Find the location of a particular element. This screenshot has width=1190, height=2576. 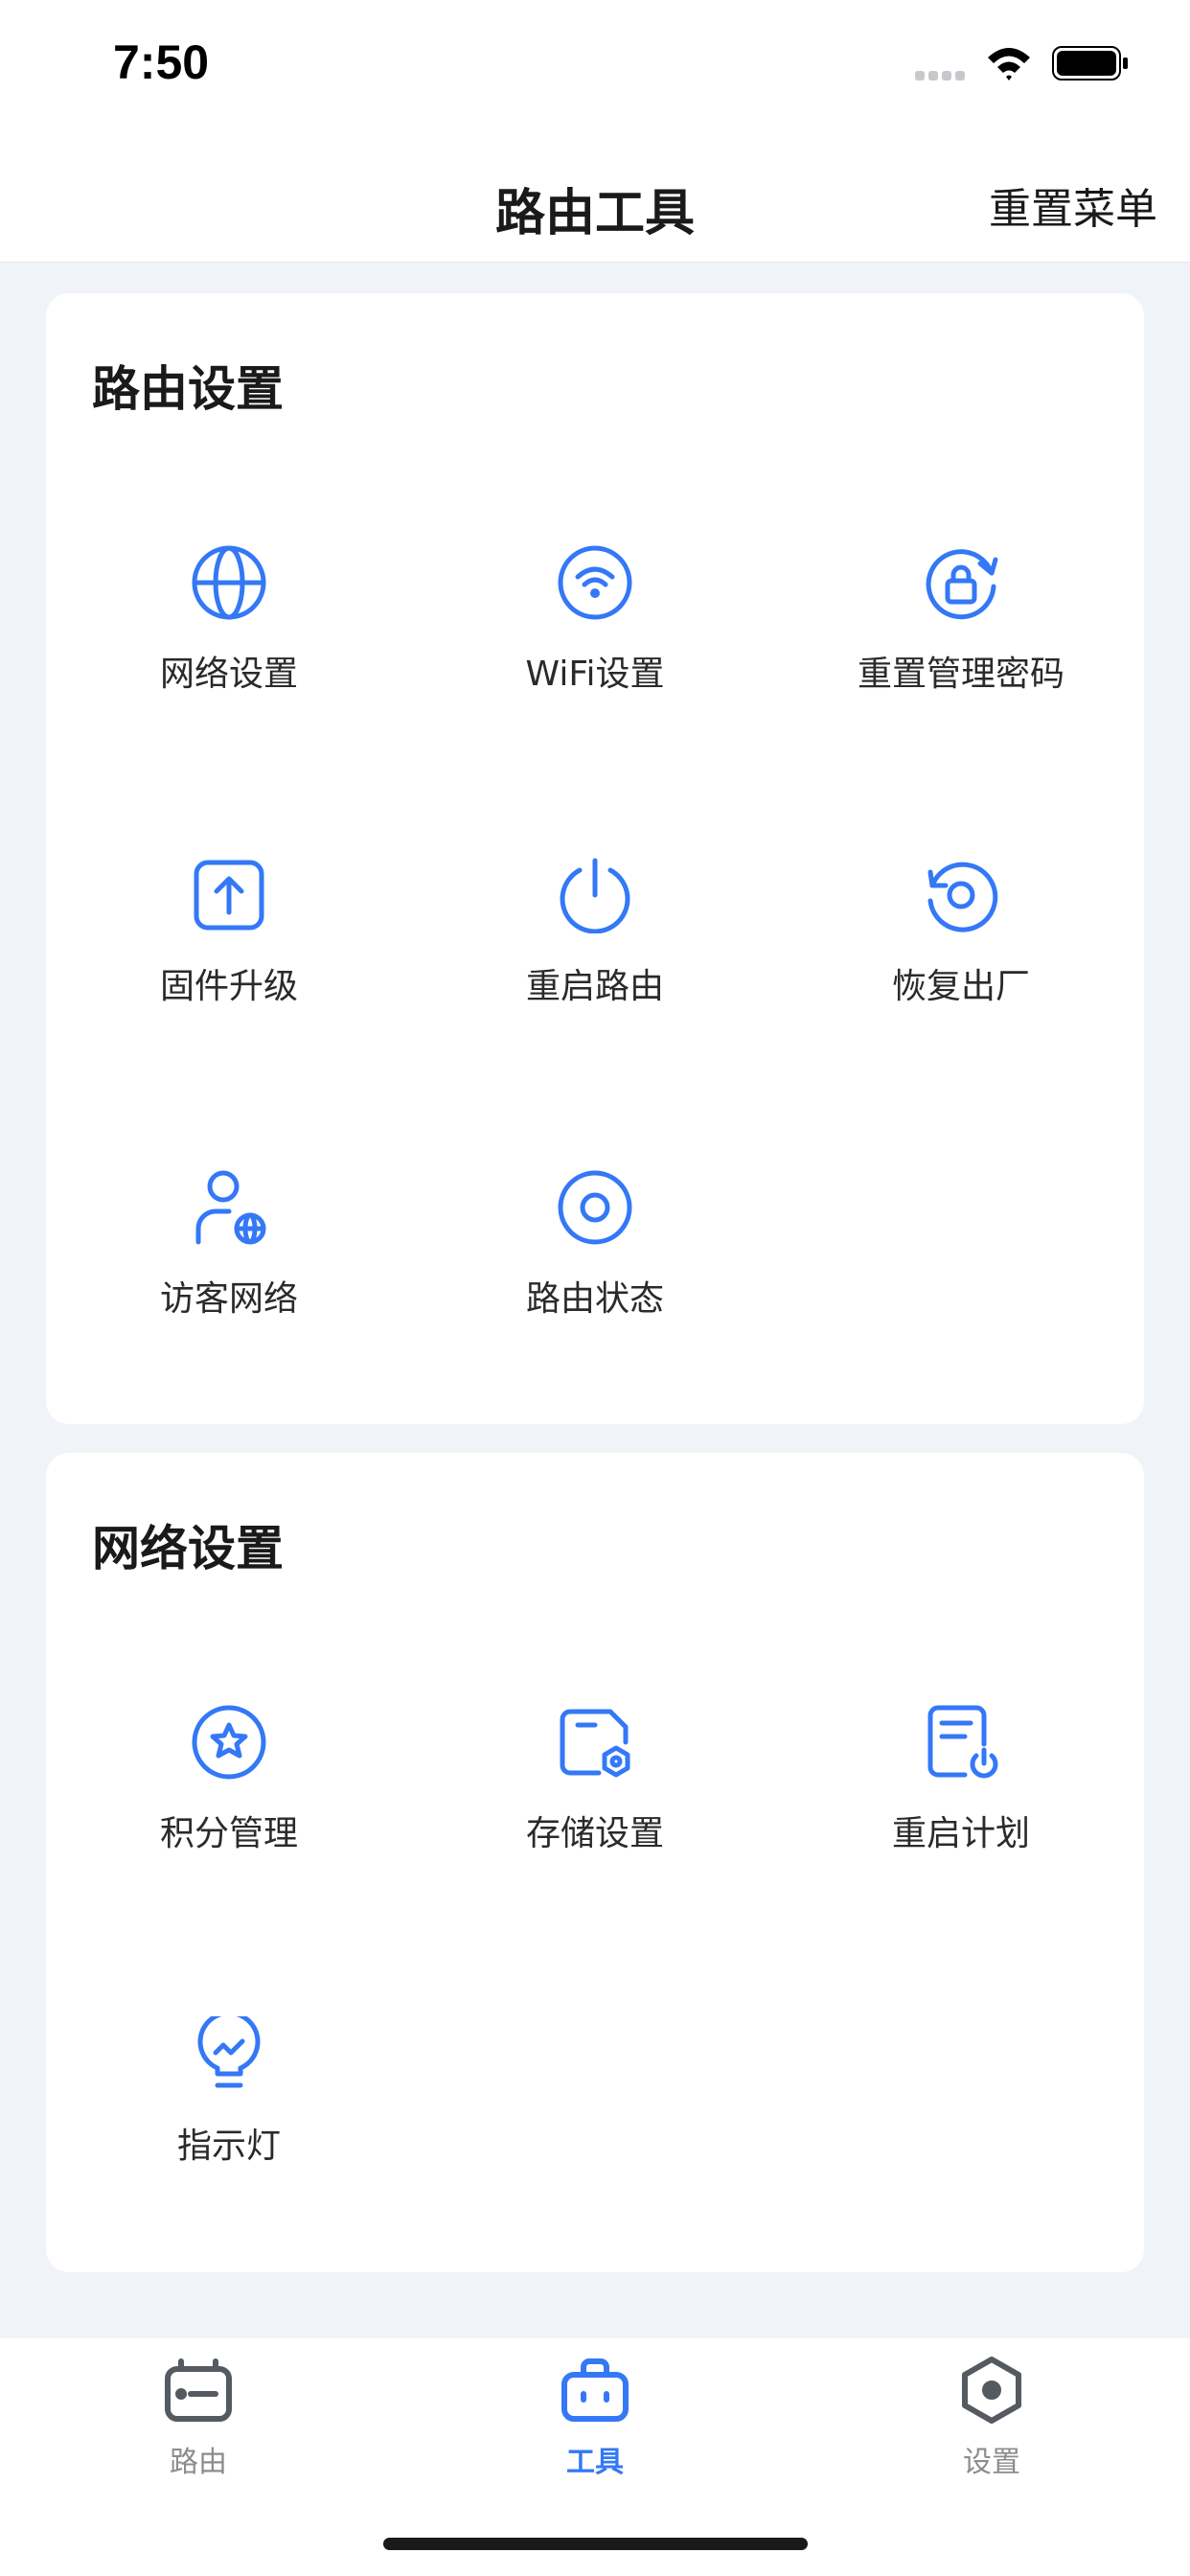

tool-label: 路由状态 is located at coordinates (594, 1299).